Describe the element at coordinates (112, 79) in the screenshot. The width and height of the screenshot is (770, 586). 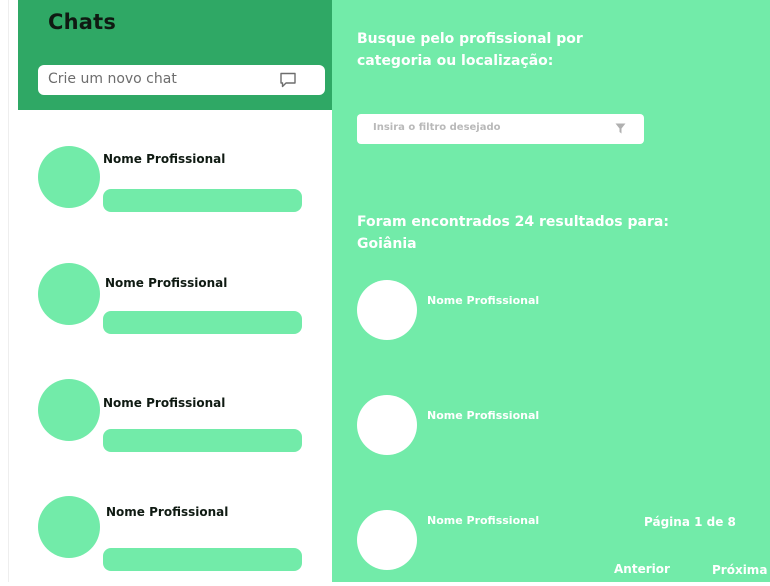
I see `new-chat-placeholder: Crie um novo chat` at that location.